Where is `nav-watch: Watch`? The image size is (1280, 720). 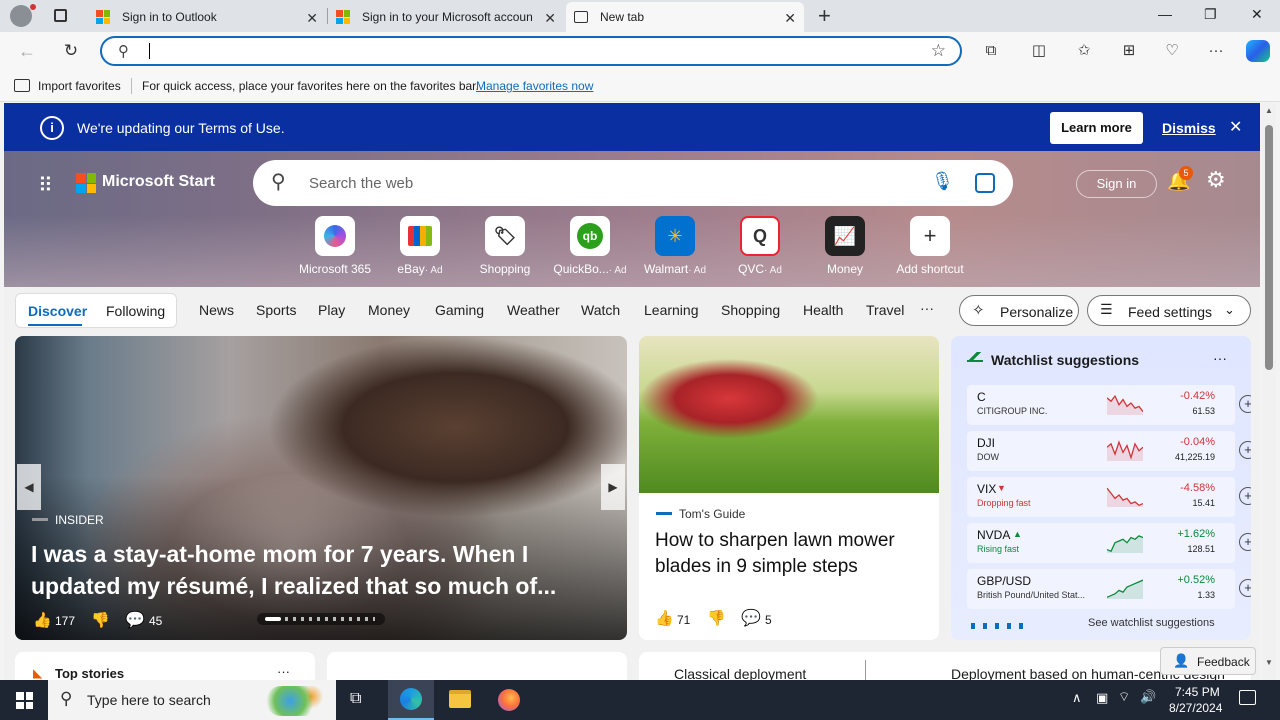
nav-watch: Watch is located at coordinates (600, 310).